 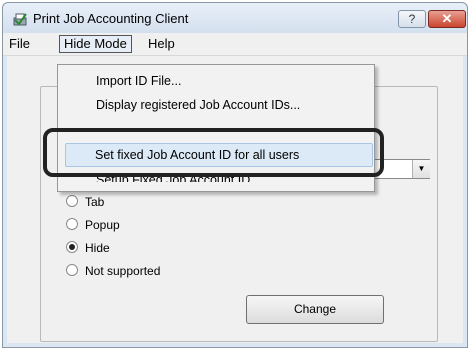 What do you see at coordinates (20, 19) in the screenshot?
I see `printer-check-icon` at bounding box center [20, 19].